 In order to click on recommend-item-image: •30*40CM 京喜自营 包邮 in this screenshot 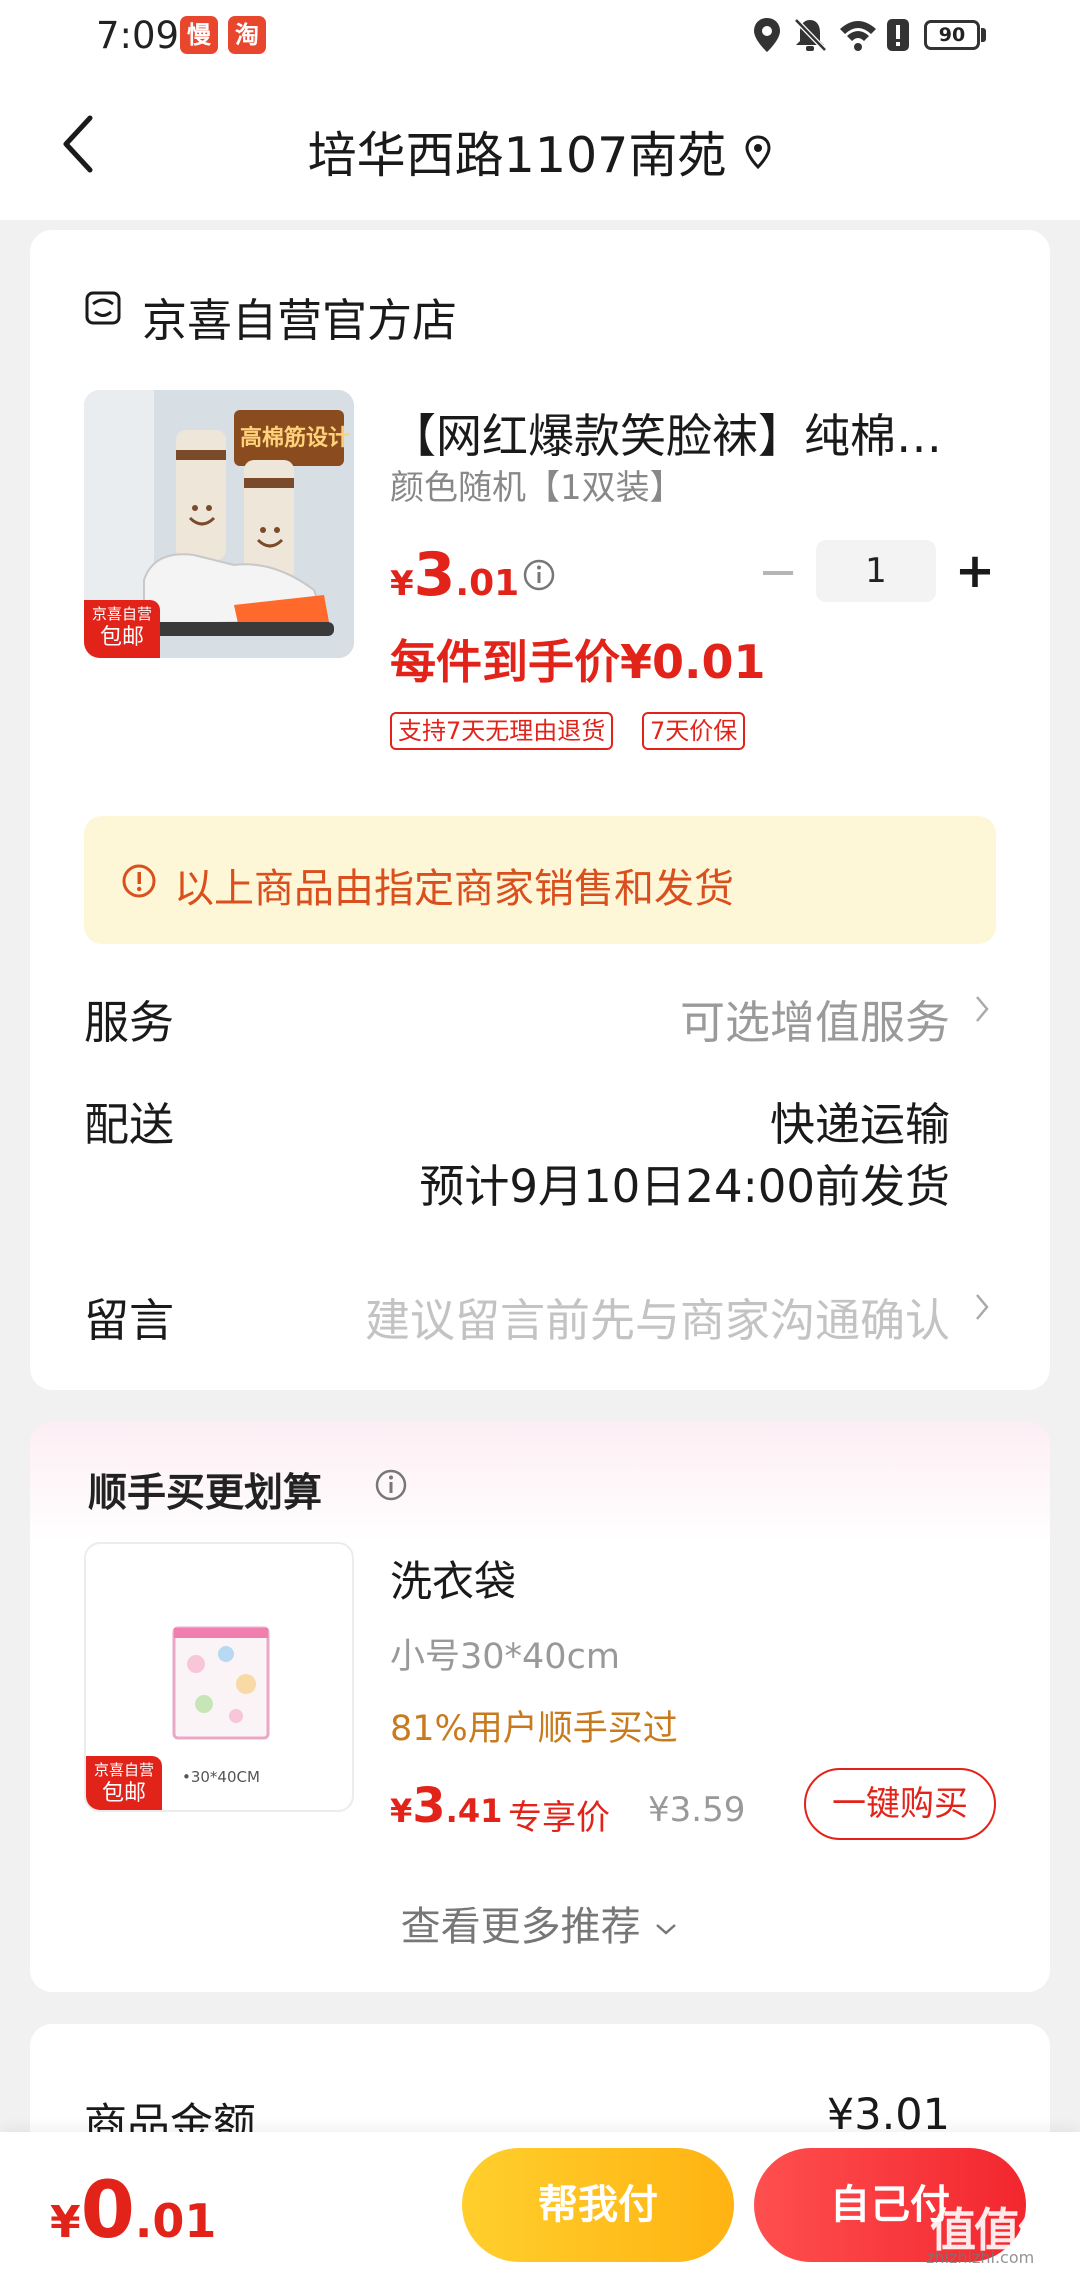, I will do `click(219, 1677)`.